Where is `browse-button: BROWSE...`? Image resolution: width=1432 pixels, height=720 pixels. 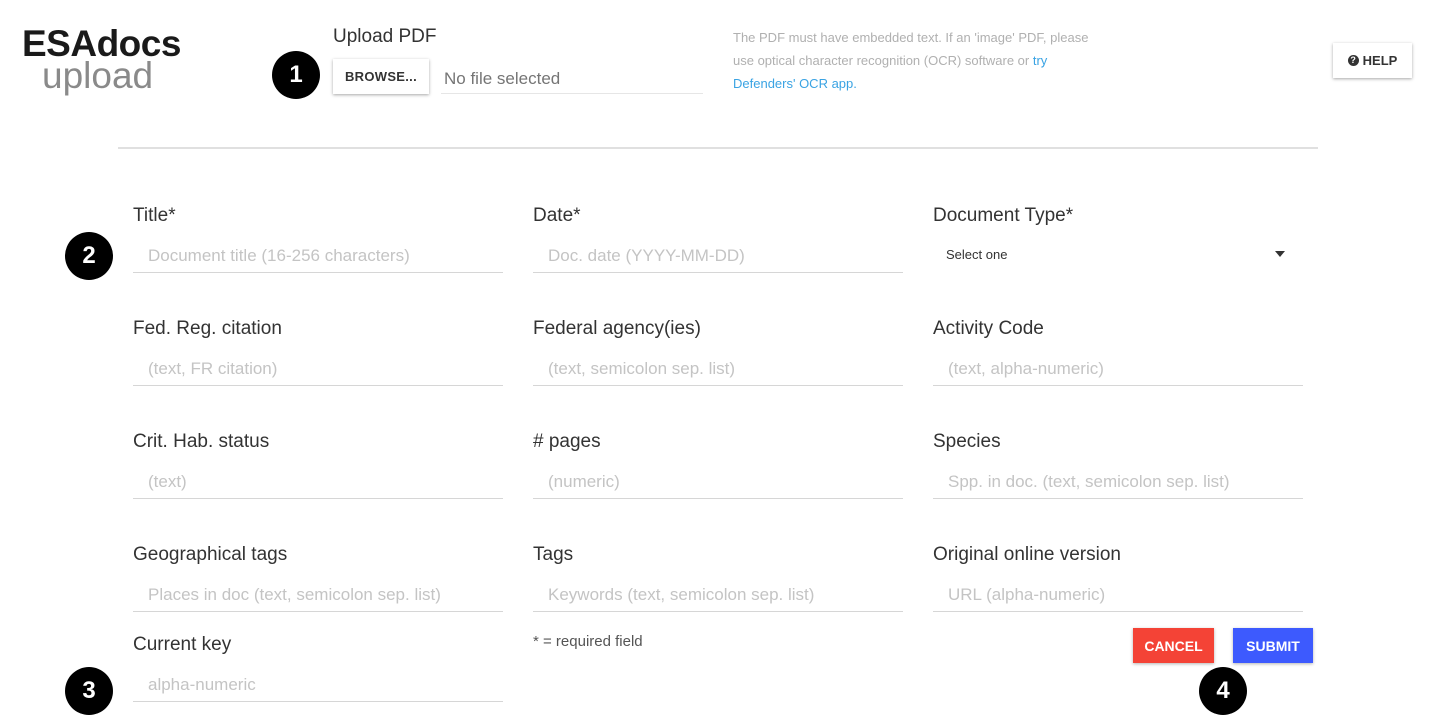 browse-button: BROWSE... is located at coordinates (381, 76).